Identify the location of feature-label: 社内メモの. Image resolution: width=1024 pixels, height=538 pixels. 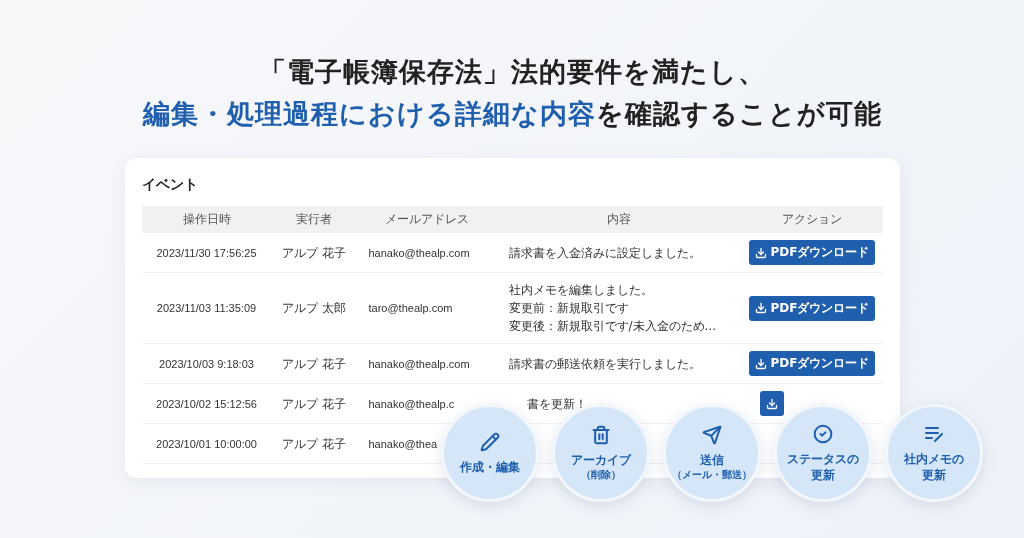
(934, 458).